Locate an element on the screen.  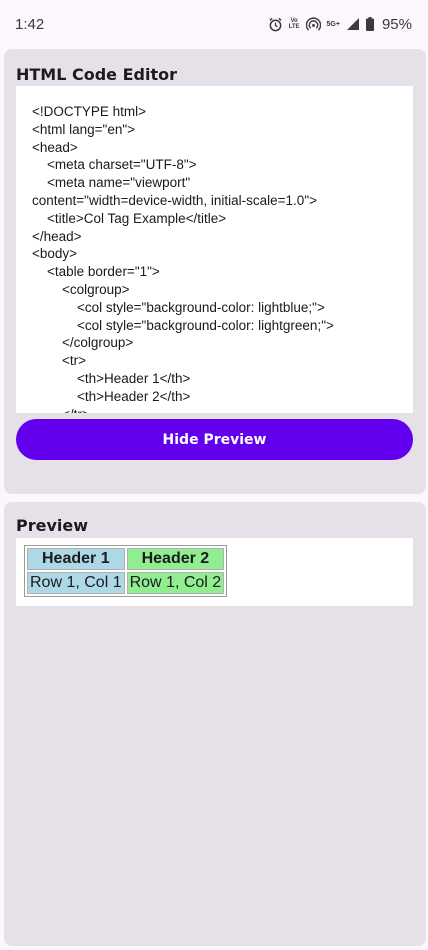
table-header-row: Header 1 Header 2 is located at coordinates (126, 559).